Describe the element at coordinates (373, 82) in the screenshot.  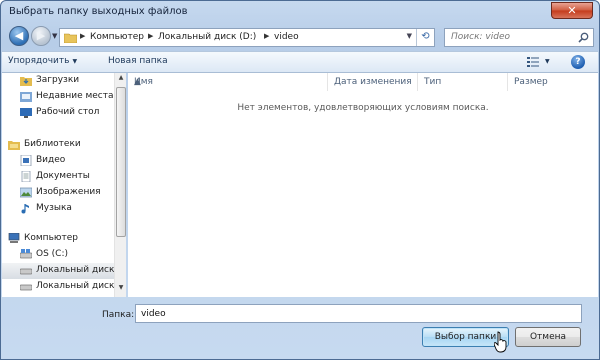
I see `column-header-date: Дата изменения` at that location.